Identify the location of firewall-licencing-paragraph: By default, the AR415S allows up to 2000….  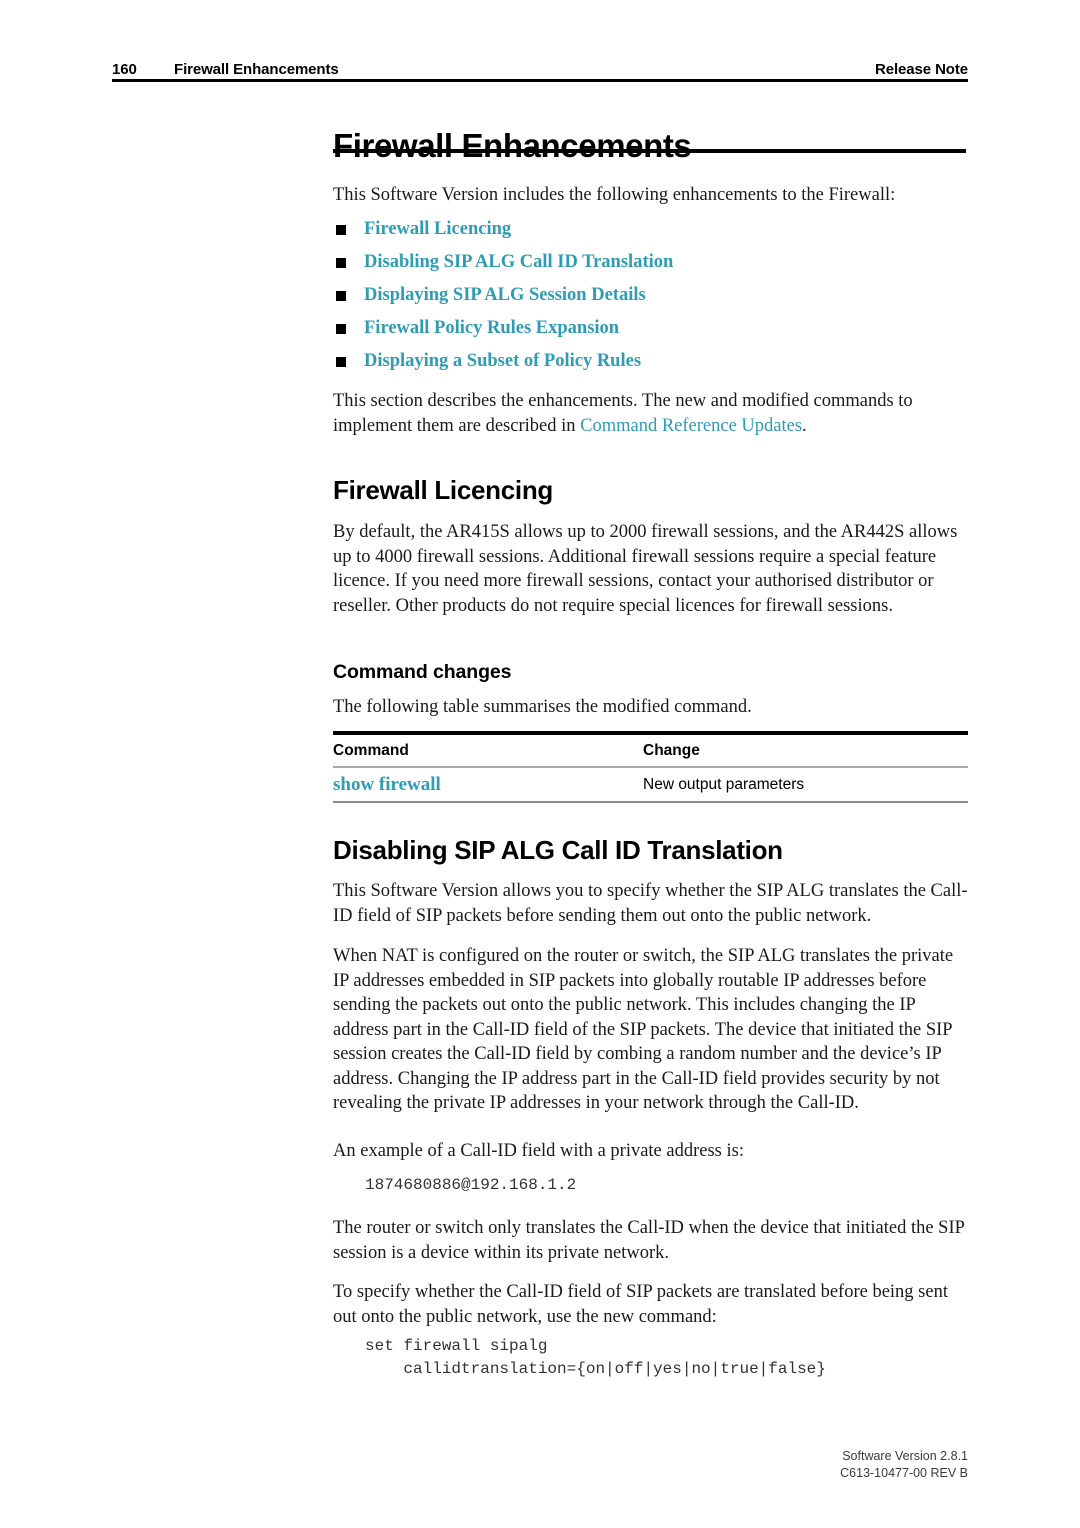
(645, 569).